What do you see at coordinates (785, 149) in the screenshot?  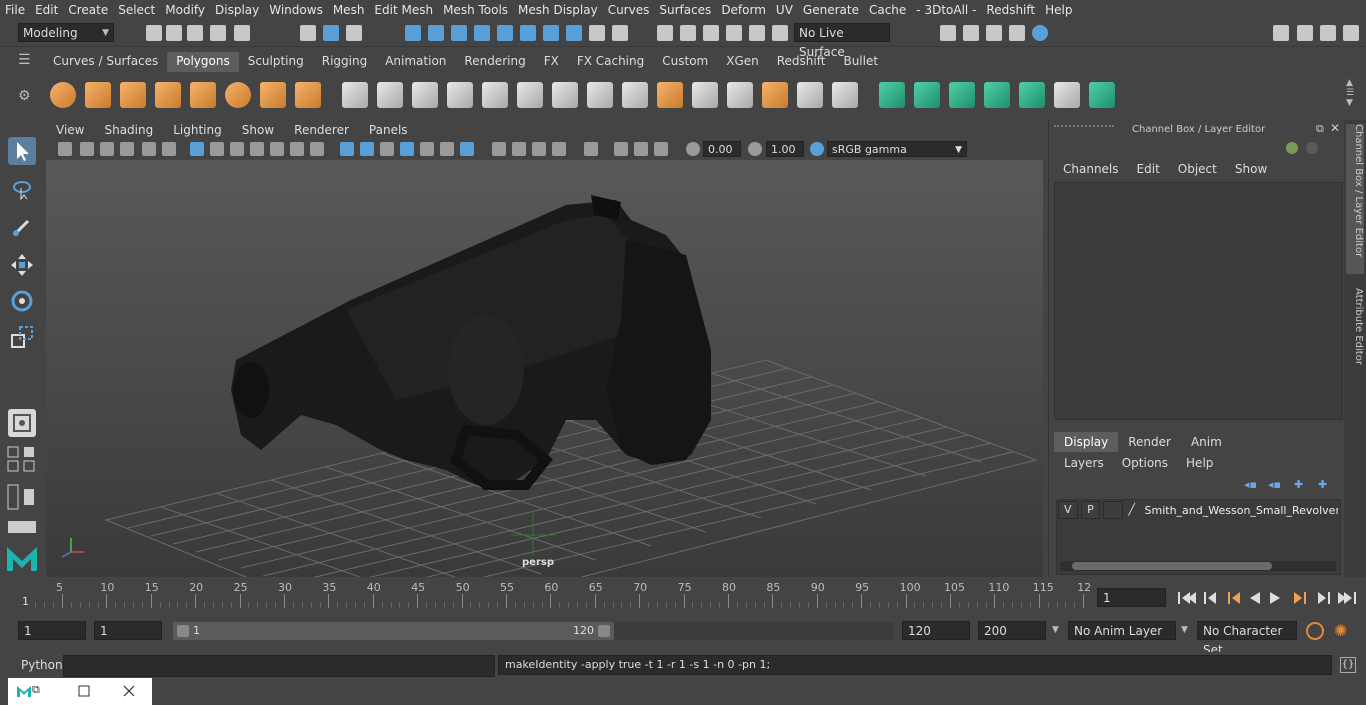 I see `gamma-field: 1.00` at bounding box center [785, 149].